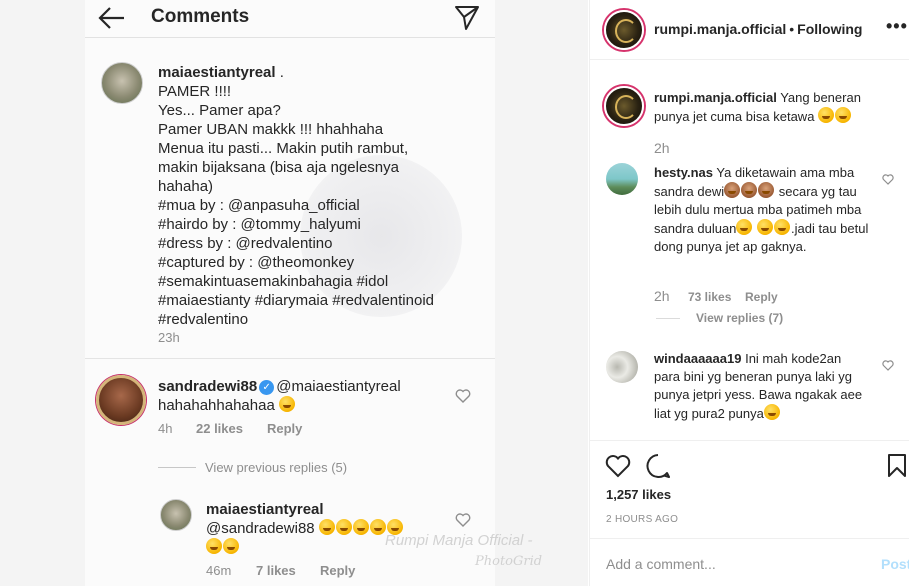  I want to click on account-username: rumpi.manja.official, so click(720, 29).